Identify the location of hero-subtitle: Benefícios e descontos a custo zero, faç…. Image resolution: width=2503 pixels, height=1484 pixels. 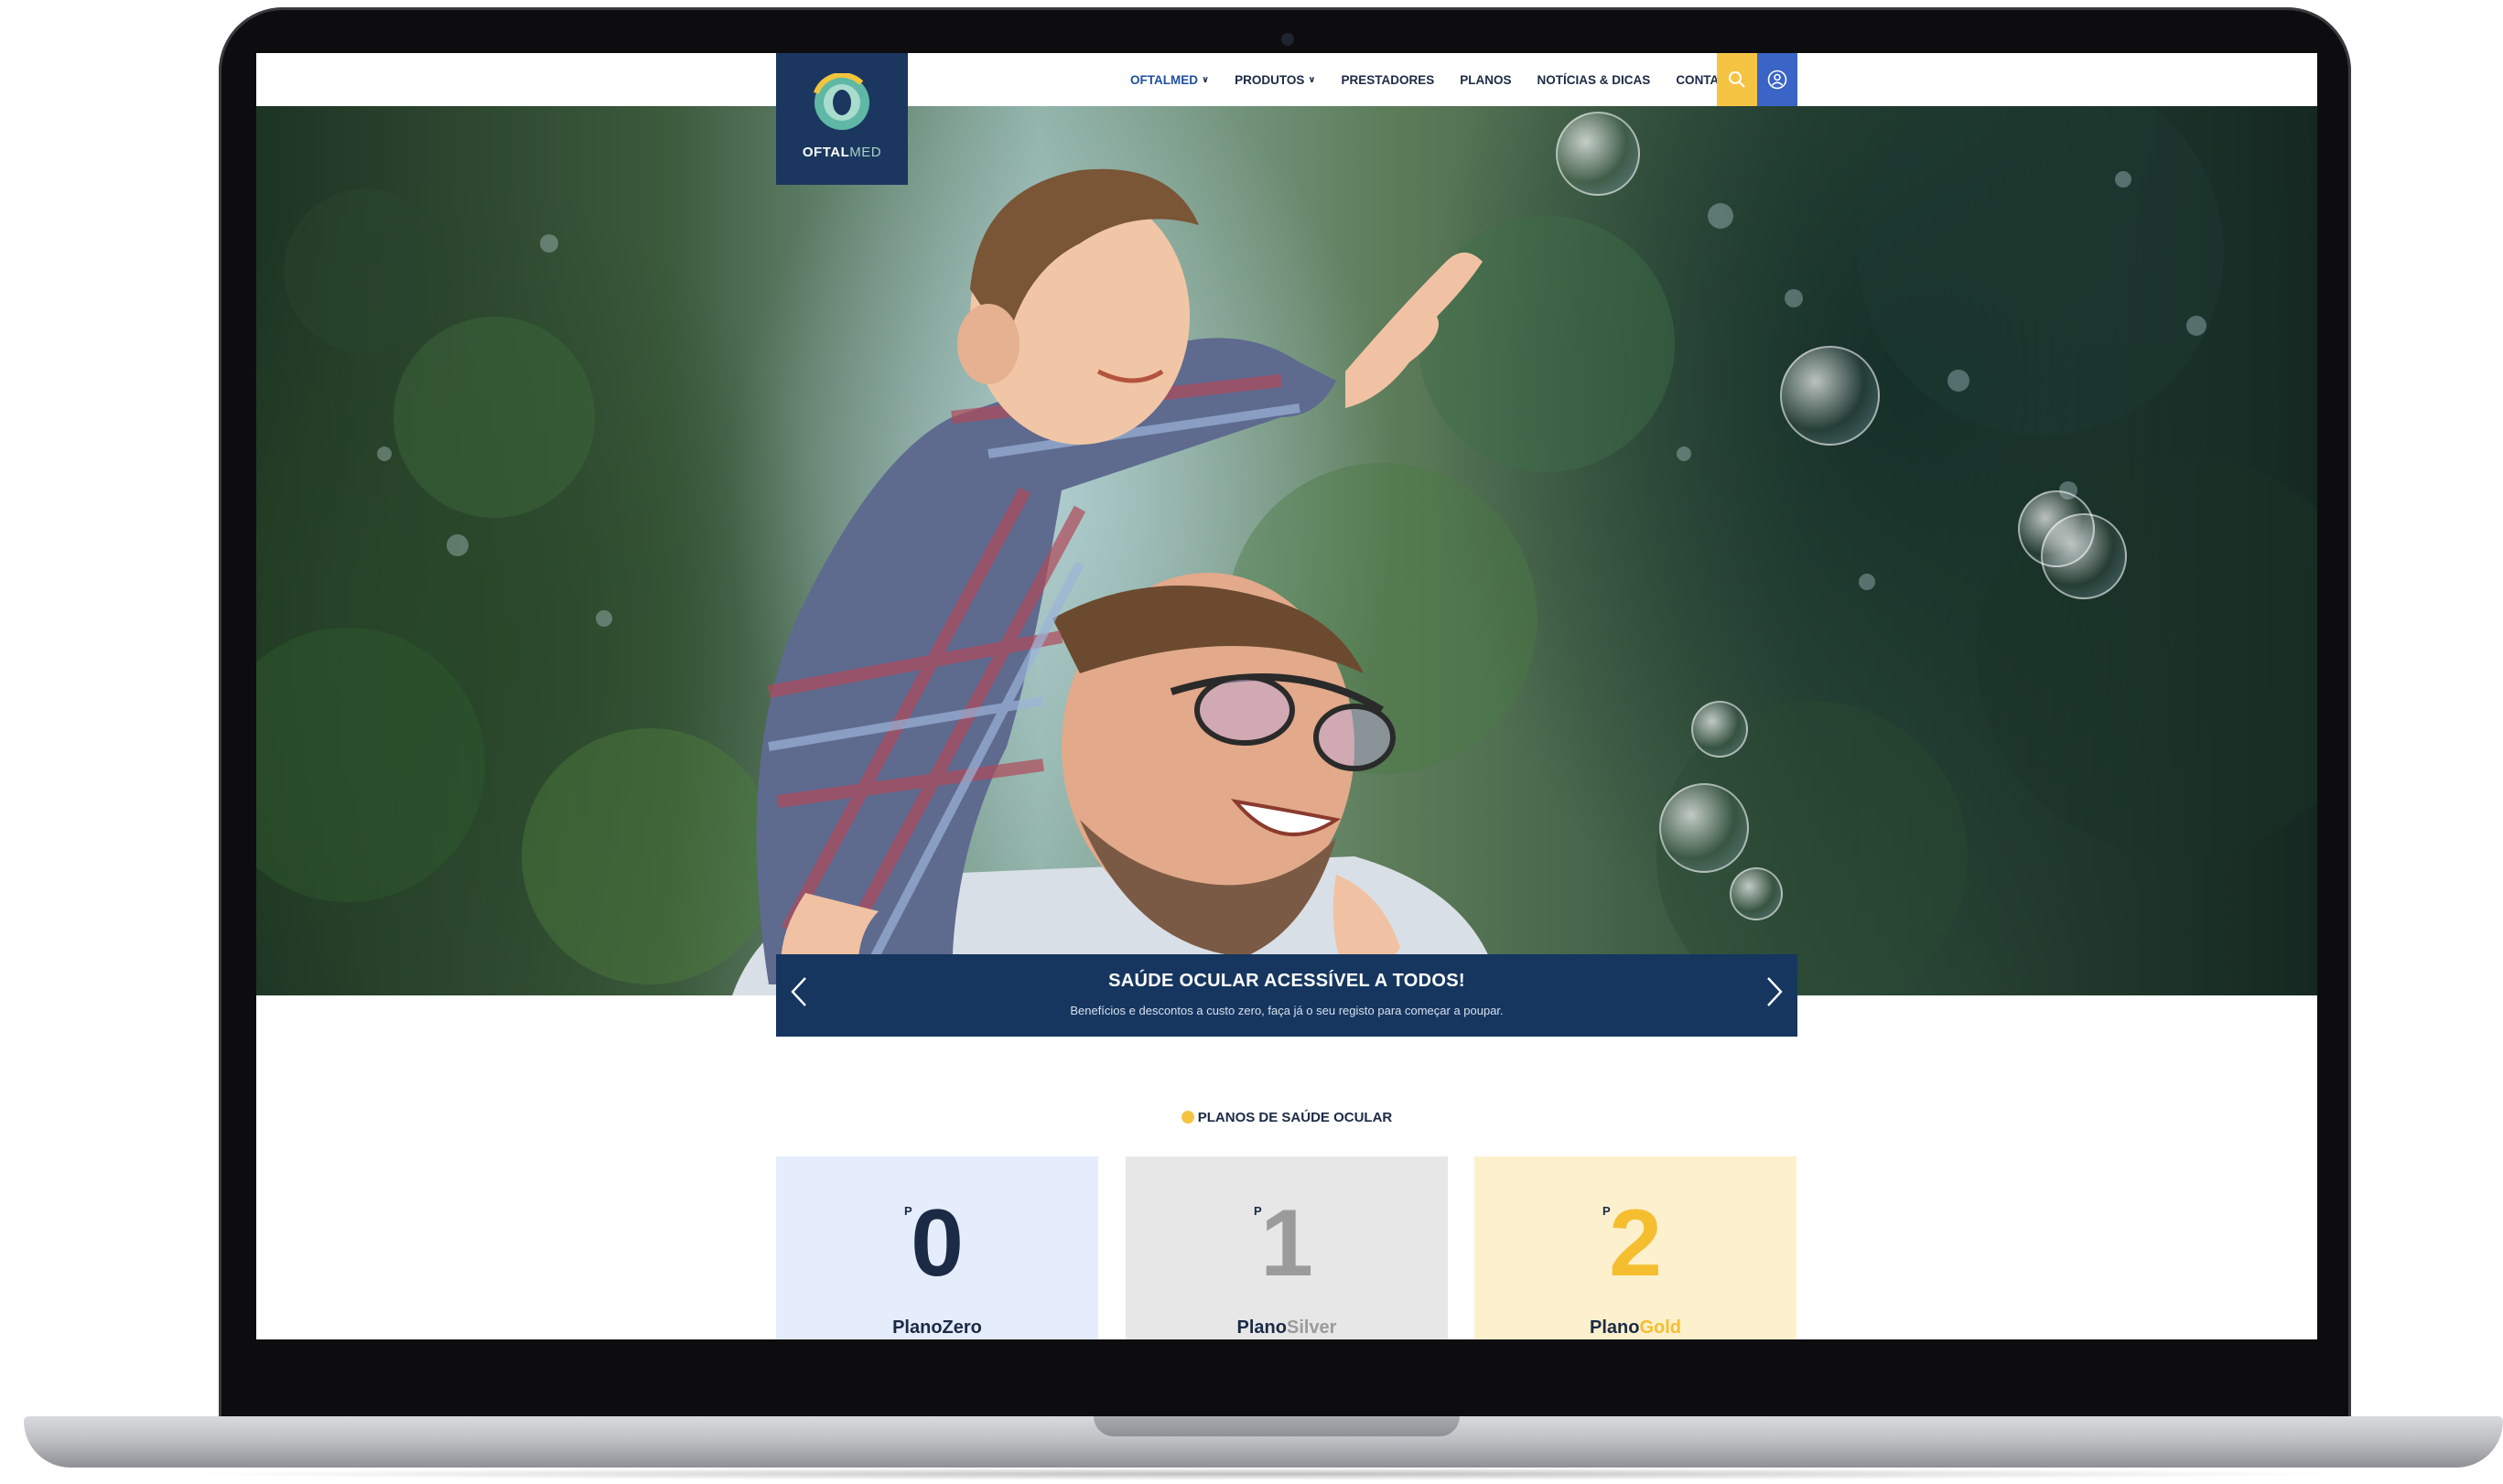
(1287, 1010).